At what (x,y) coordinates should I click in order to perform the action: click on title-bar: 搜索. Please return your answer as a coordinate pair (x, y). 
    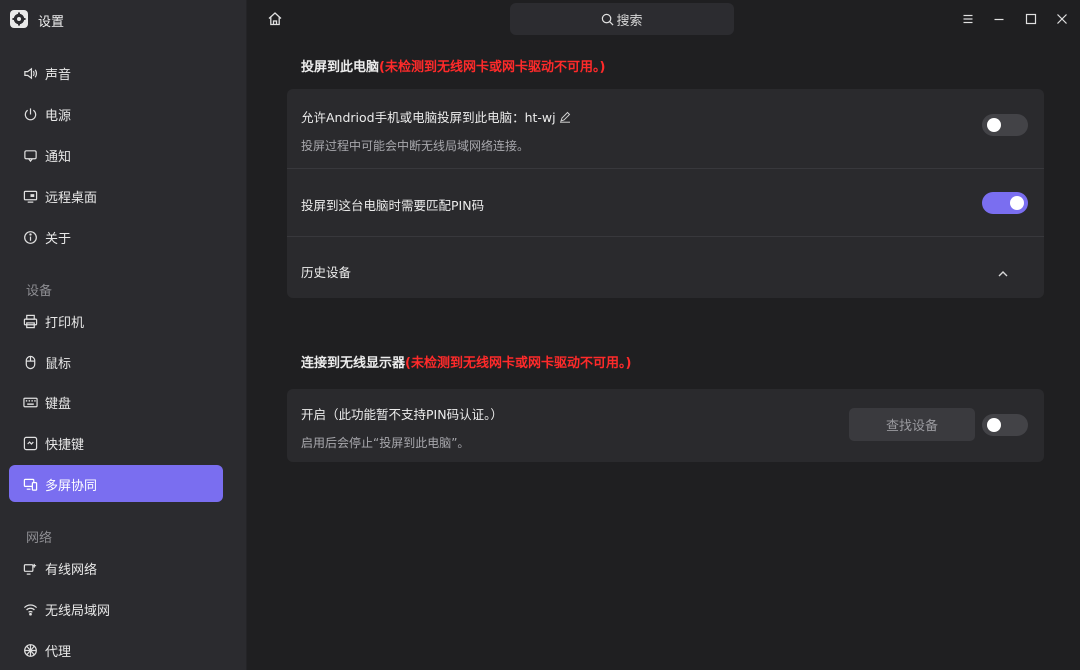
    Looking at the image, I should click on (663, 19).